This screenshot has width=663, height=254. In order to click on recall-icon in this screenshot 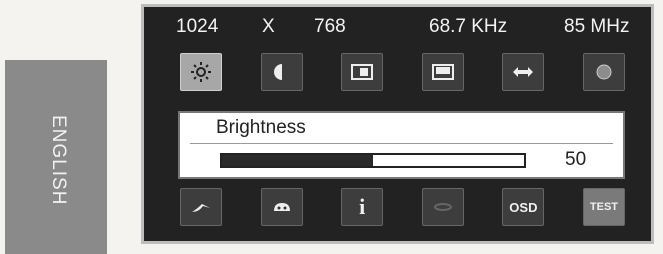, I will do `click(201, 207)`.